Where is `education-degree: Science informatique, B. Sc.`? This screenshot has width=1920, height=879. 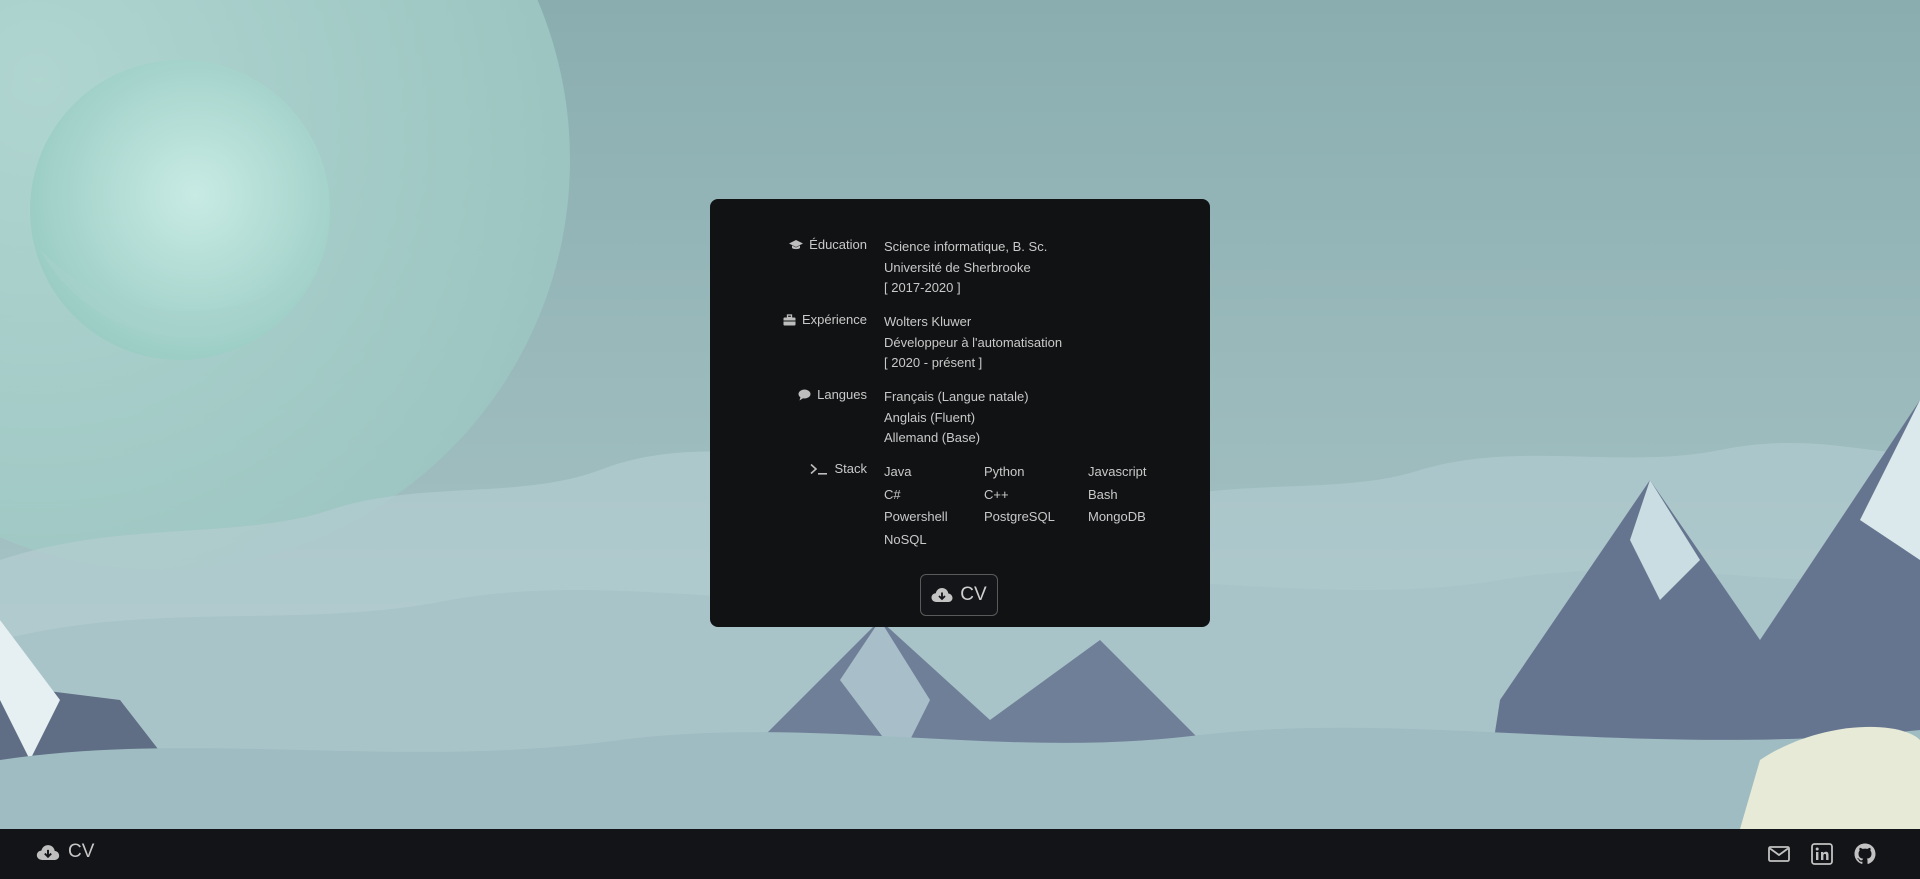
education-degree: Science informatique, B. Sc. is located at coordinates (966, 246).